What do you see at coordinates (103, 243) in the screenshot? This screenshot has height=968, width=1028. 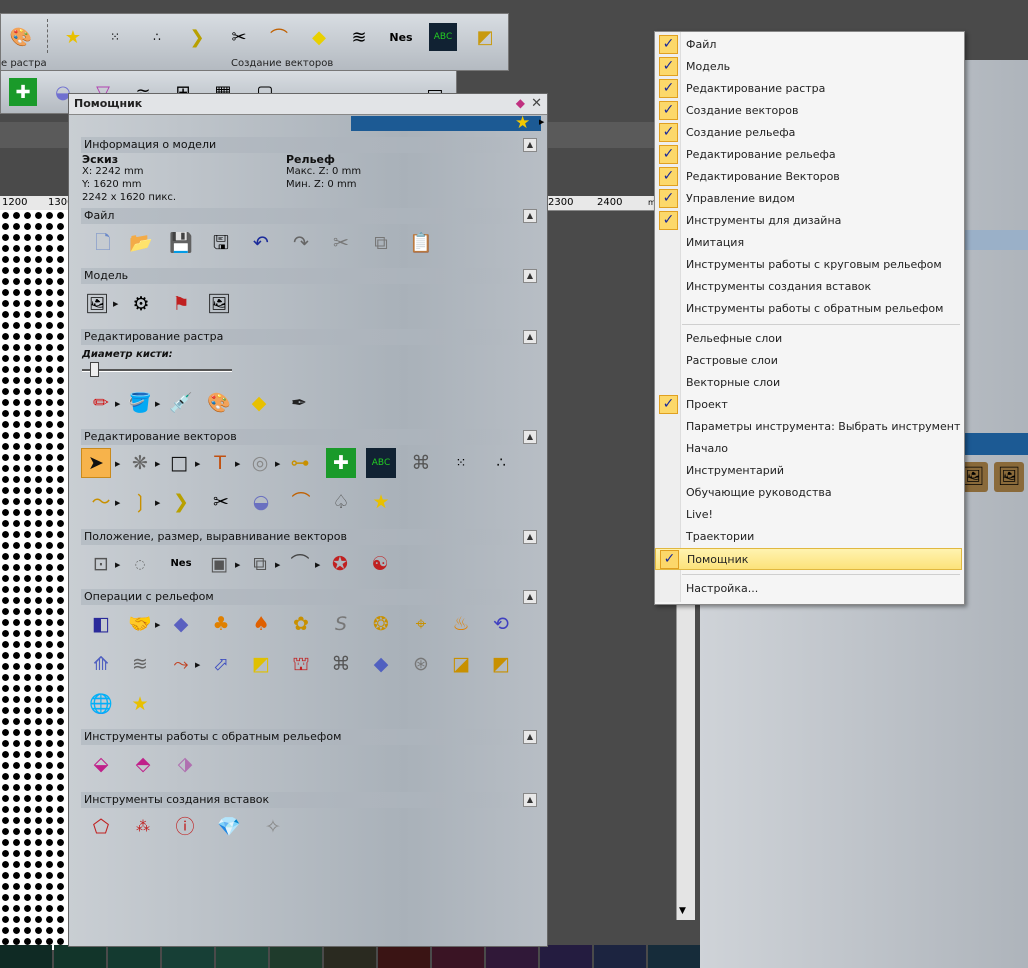 I see `new-file-icon: 🗋` at bounding box center [103, 243].